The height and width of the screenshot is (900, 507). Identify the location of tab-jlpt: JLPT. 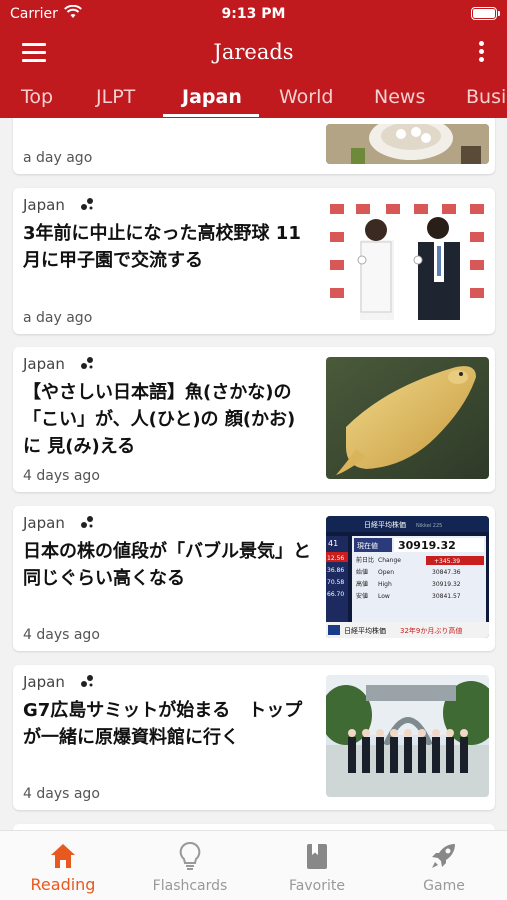
(115, 97).